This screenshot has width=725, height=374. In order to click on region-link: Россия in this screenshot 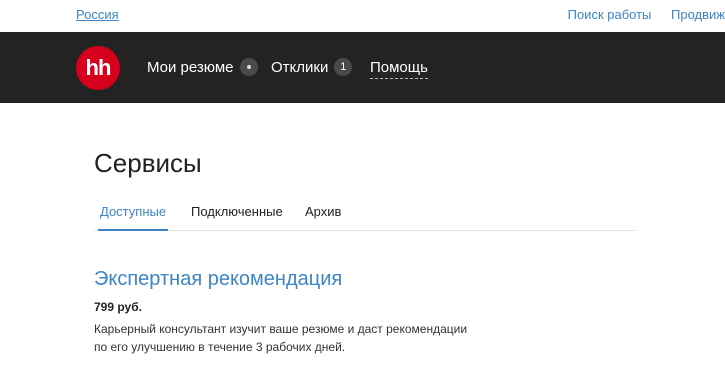, I will do `click(97, 14)`.